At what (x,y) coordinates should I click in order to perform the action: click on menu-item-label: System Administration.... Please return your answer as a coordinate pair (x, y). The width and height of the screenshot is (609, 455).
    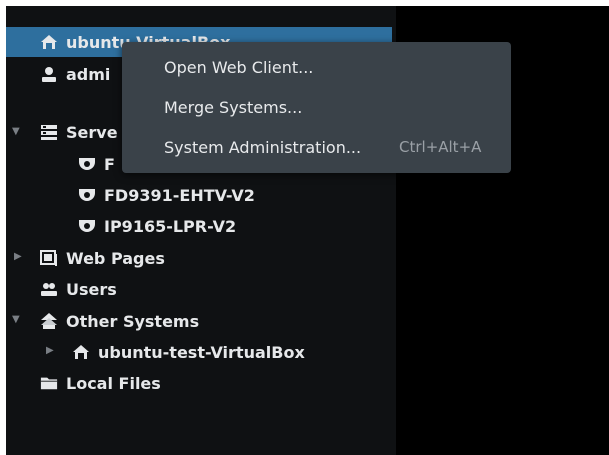
    Looking at the image, I should click on (263, 147).